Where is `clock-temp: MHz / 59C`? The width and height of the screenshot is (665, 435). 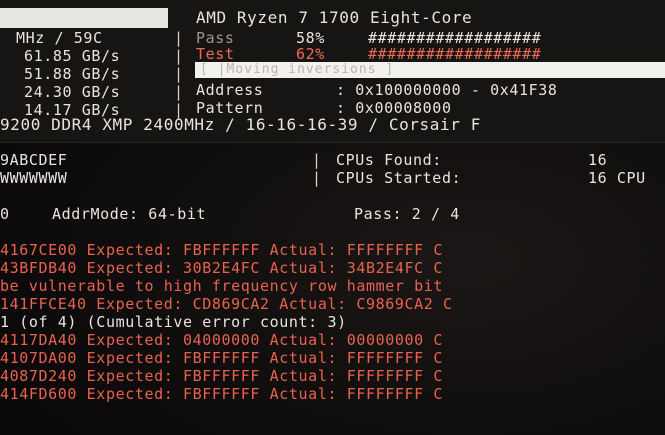 clock-temp: MHz / 59C is located at coordinates (59, 38).